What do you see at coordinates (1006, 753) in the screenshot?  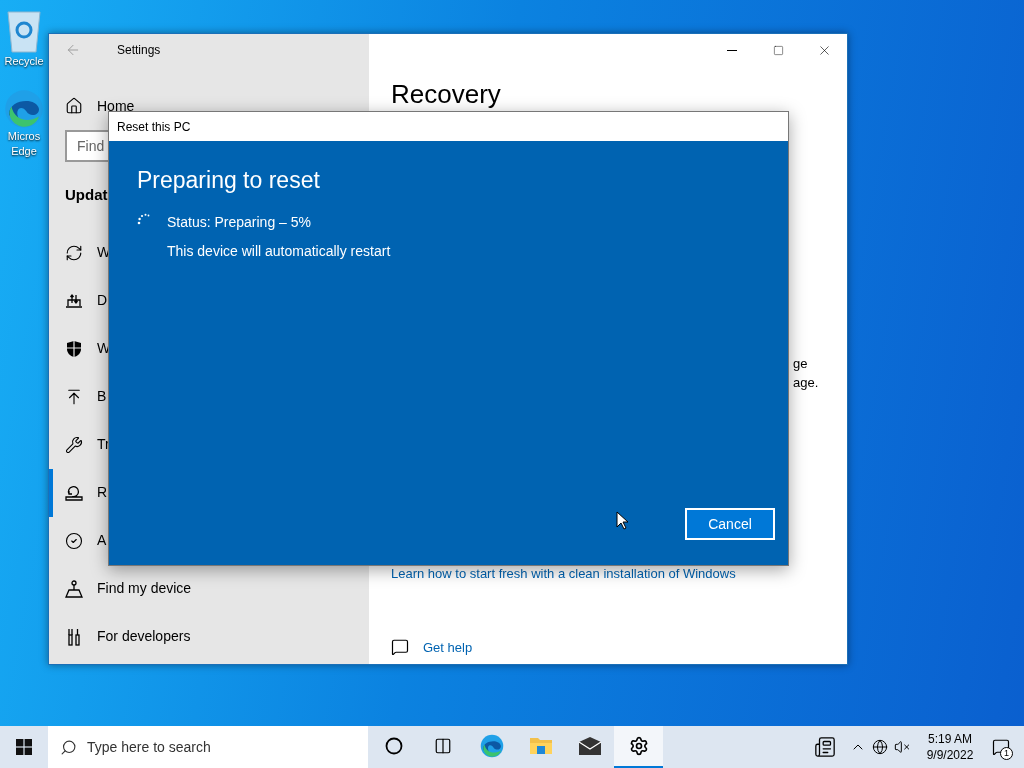 I see `notification-count: 1` at bounding box center [1006, 753].